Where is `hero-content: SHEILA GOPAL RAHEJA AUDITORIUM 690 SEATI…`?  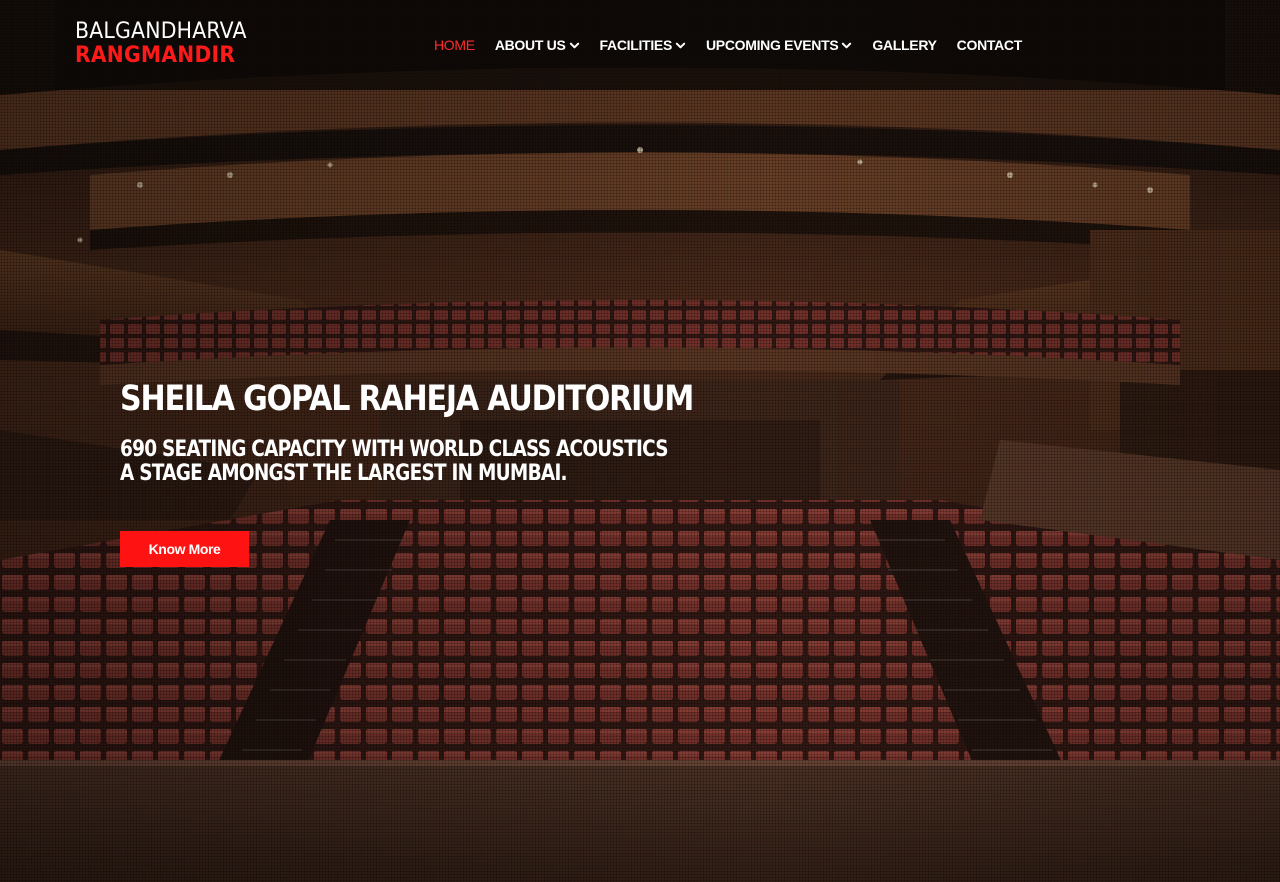 hero-content: SHEILA GOPAL RAHEJA AUDITORIUM 690 SEATI… is located at coordinates (430, 472).